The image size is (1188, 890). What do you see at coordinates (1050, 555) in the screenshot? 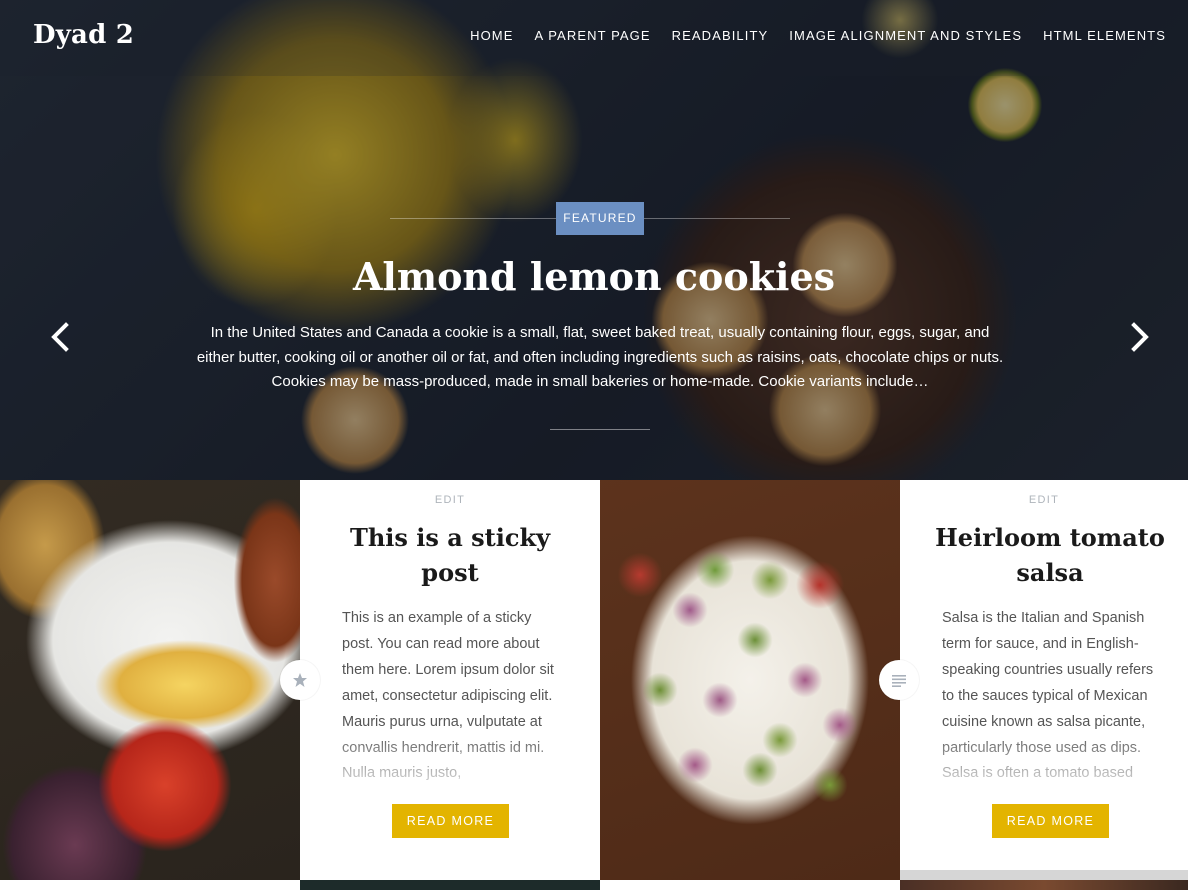
I see `post-title: Heirloom tomato salsa` at bounding box center [1050, 555].